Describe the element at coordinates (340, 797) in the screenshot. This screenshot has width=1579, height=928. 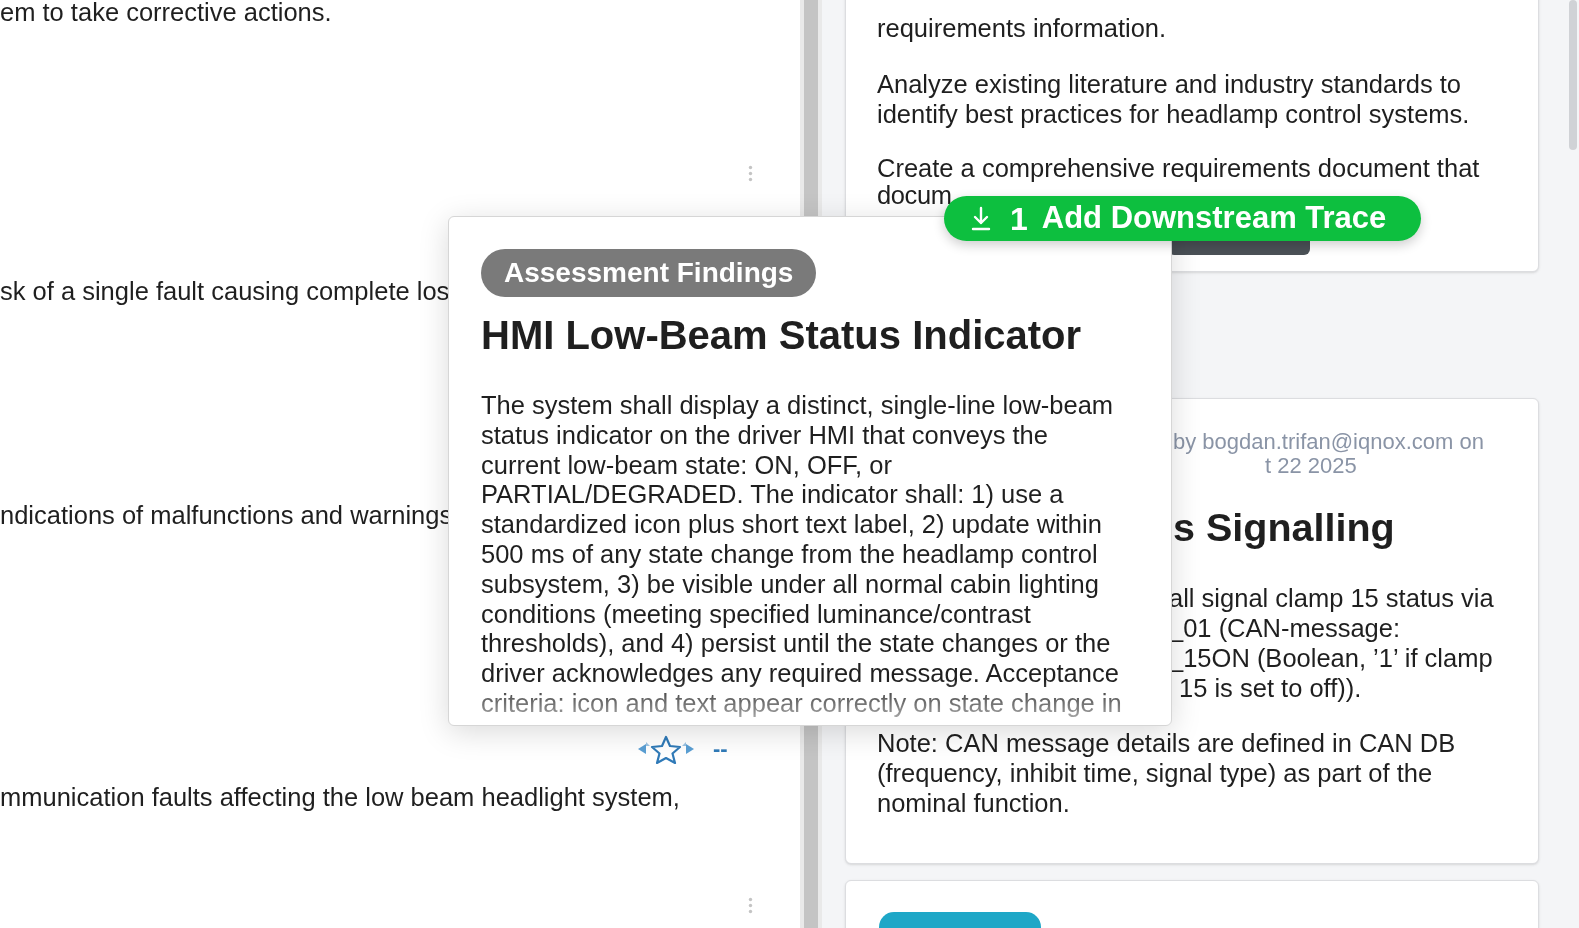
I see `row-text: mmunication faults affecting the low beam headlight system,` at that location.